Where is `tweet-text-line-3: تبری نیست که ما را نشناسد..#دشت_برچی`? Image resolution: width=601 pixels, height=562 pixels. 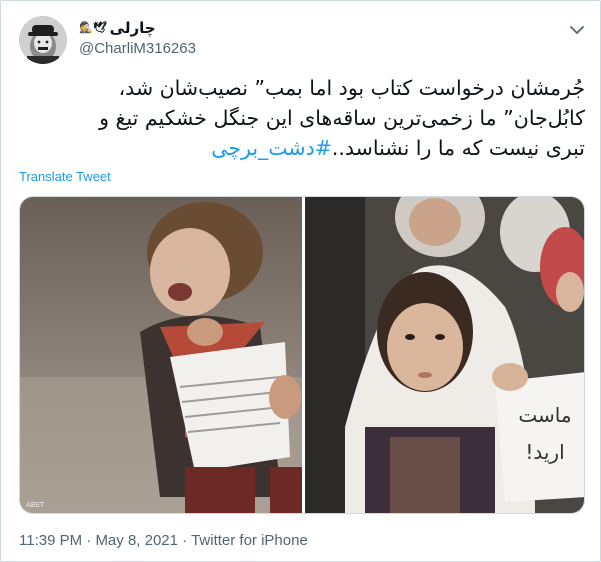 tweet-text-line-3: تبری نیست که ما را نشناسد..#دشت_برچی is located at coordinates (302, 148).